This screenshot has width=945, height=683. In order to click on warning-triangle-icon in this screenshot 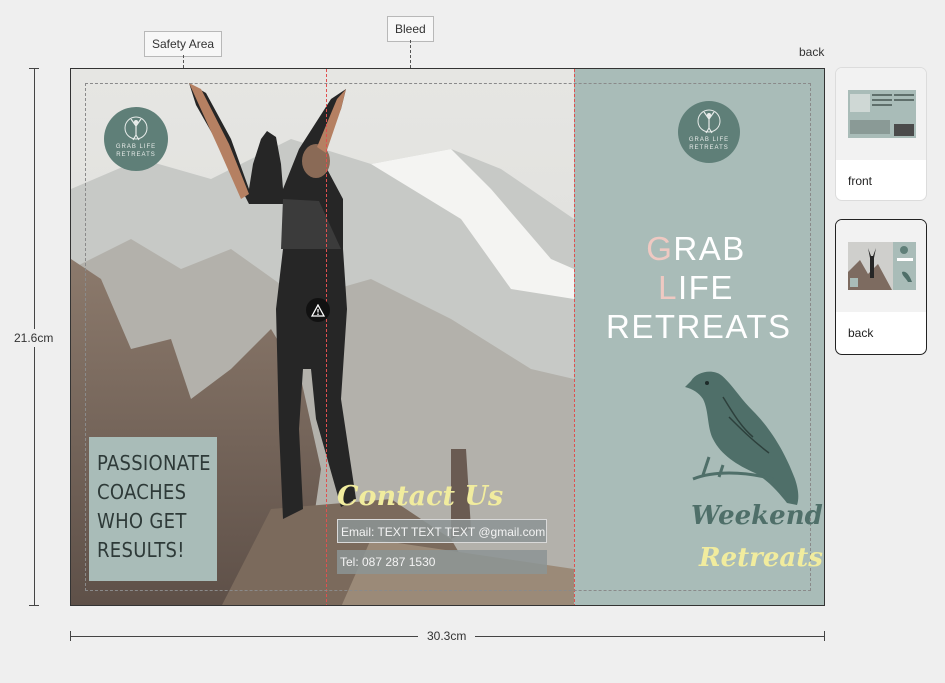, I will do `click(318, 310)`.